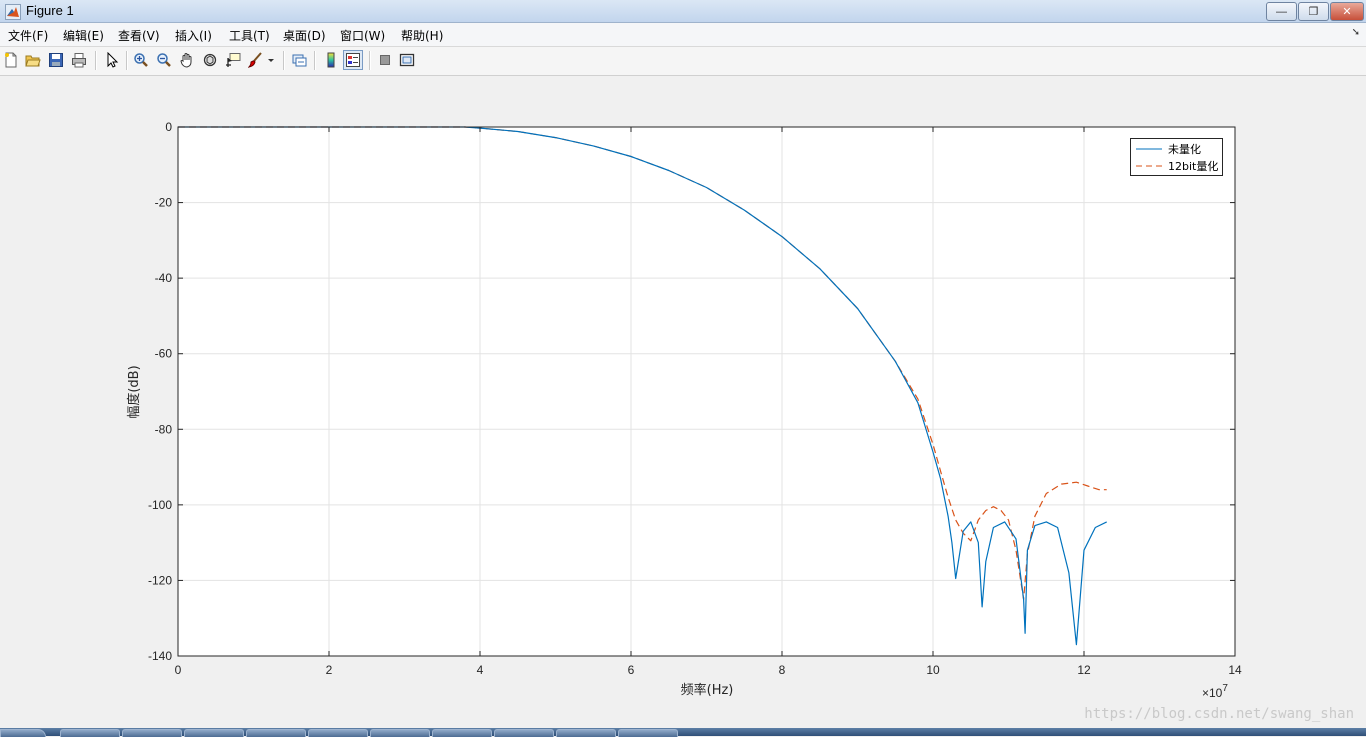 This screenshot has width=1366, height=737. Describe the element at coordinates (331, 60) in the screenshot. I see `insert-colorbar-icon` at that location.